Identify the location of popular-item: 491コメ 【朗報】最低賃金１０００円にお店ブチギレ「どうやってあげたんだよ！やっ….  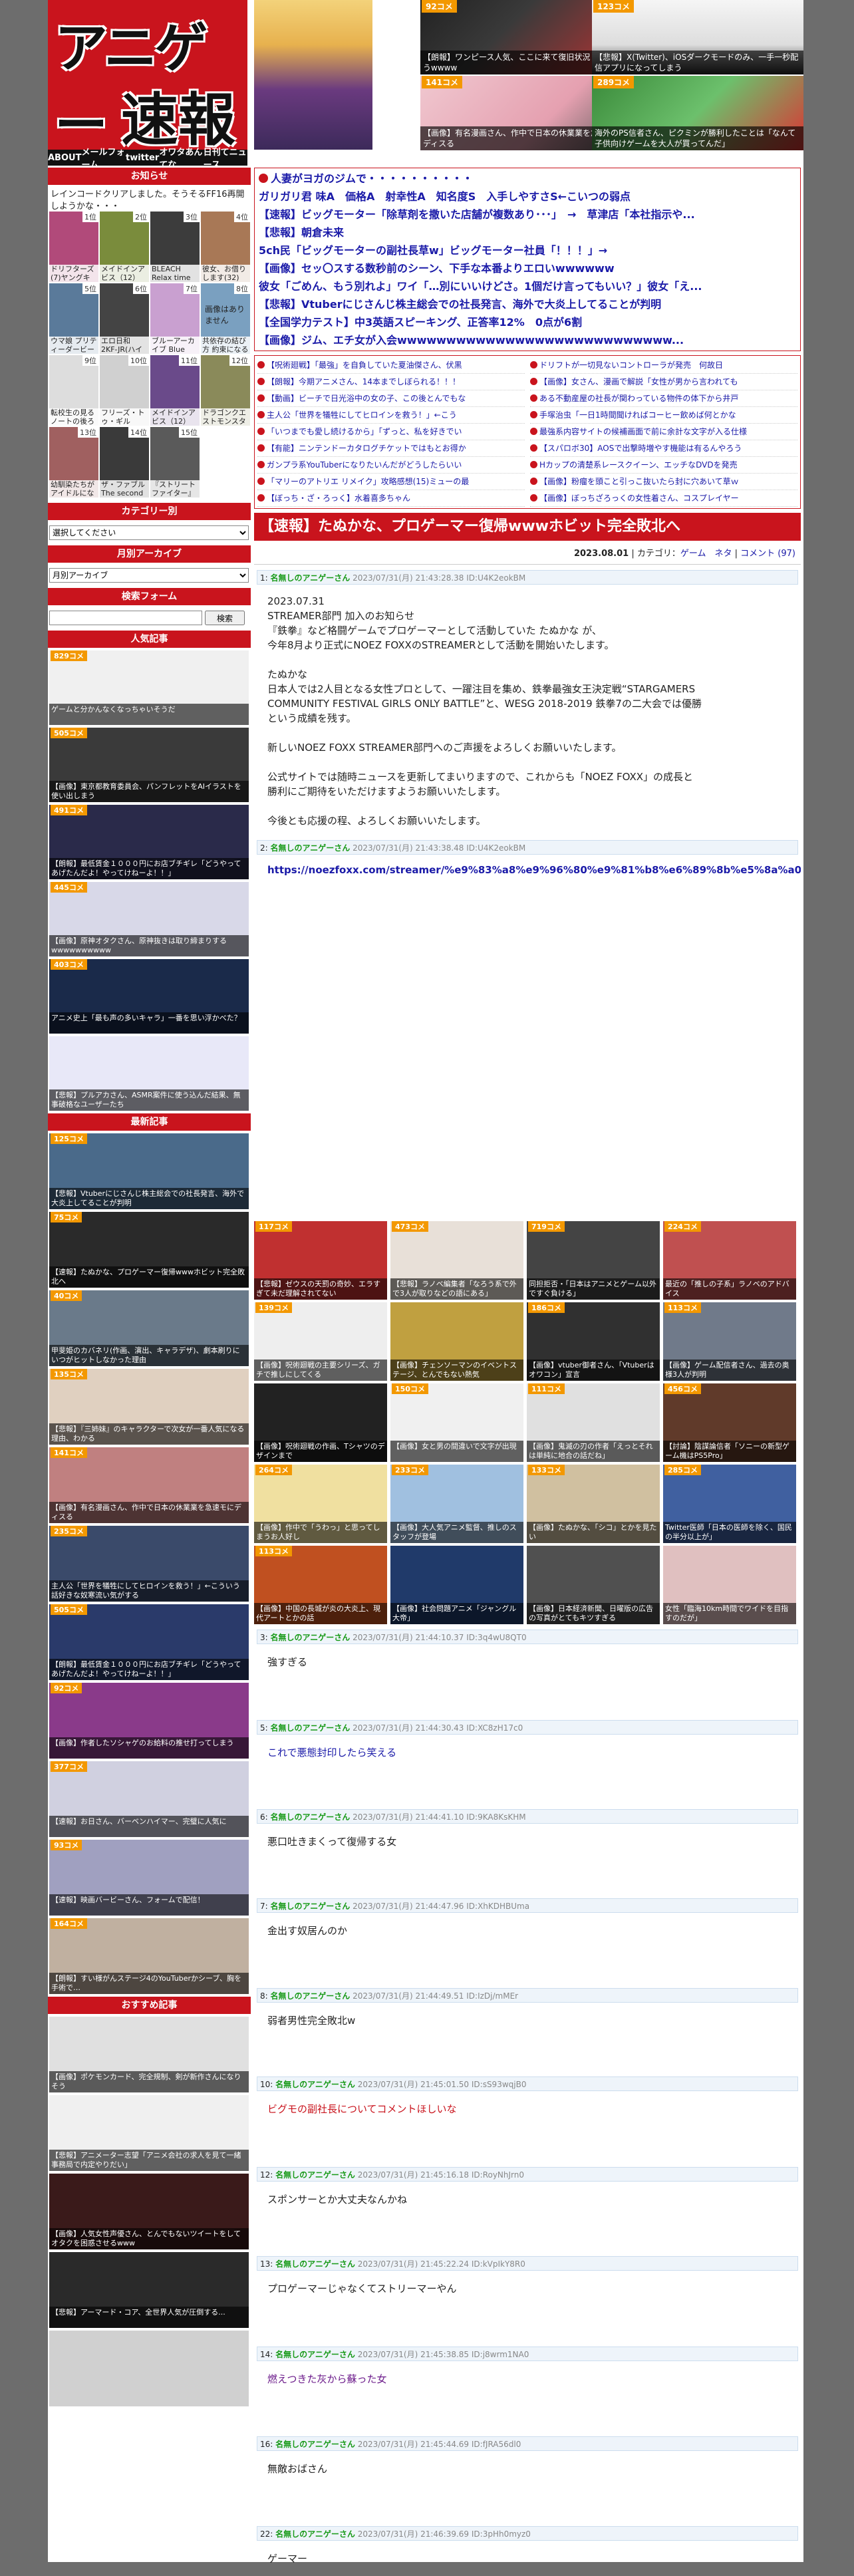
(149, 842).